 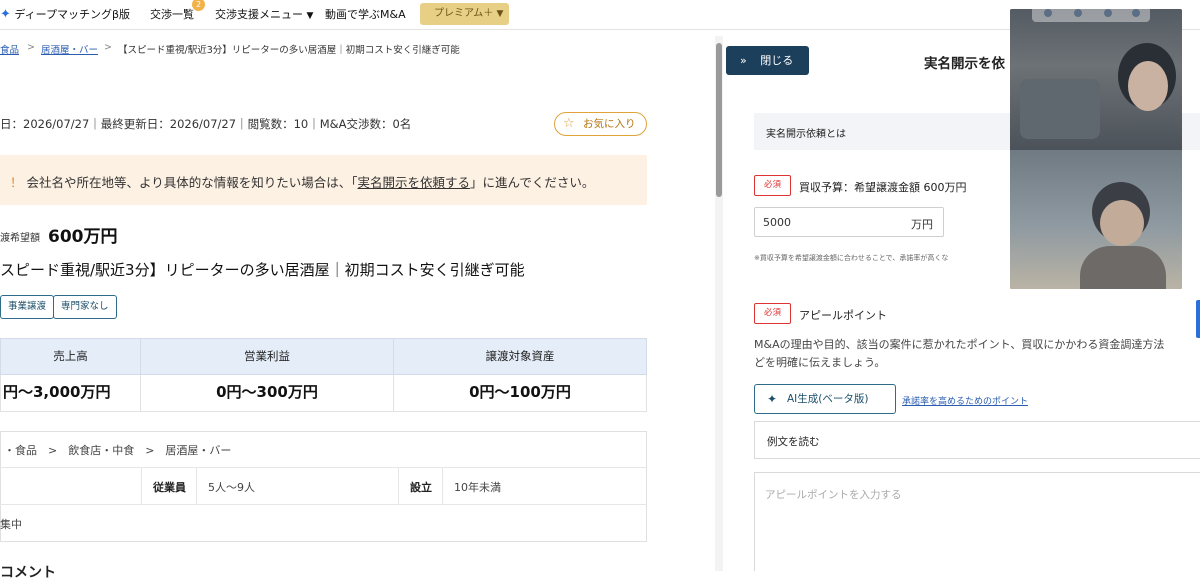 I want to click on side-tab, so click(x=1198, y=319).